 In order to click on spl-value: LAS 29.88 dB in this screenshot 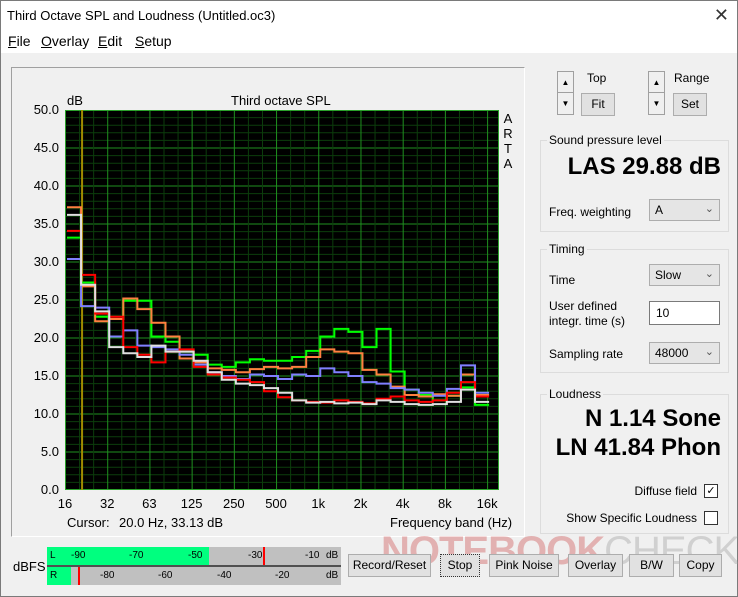, I will do `click(644, 166)`.